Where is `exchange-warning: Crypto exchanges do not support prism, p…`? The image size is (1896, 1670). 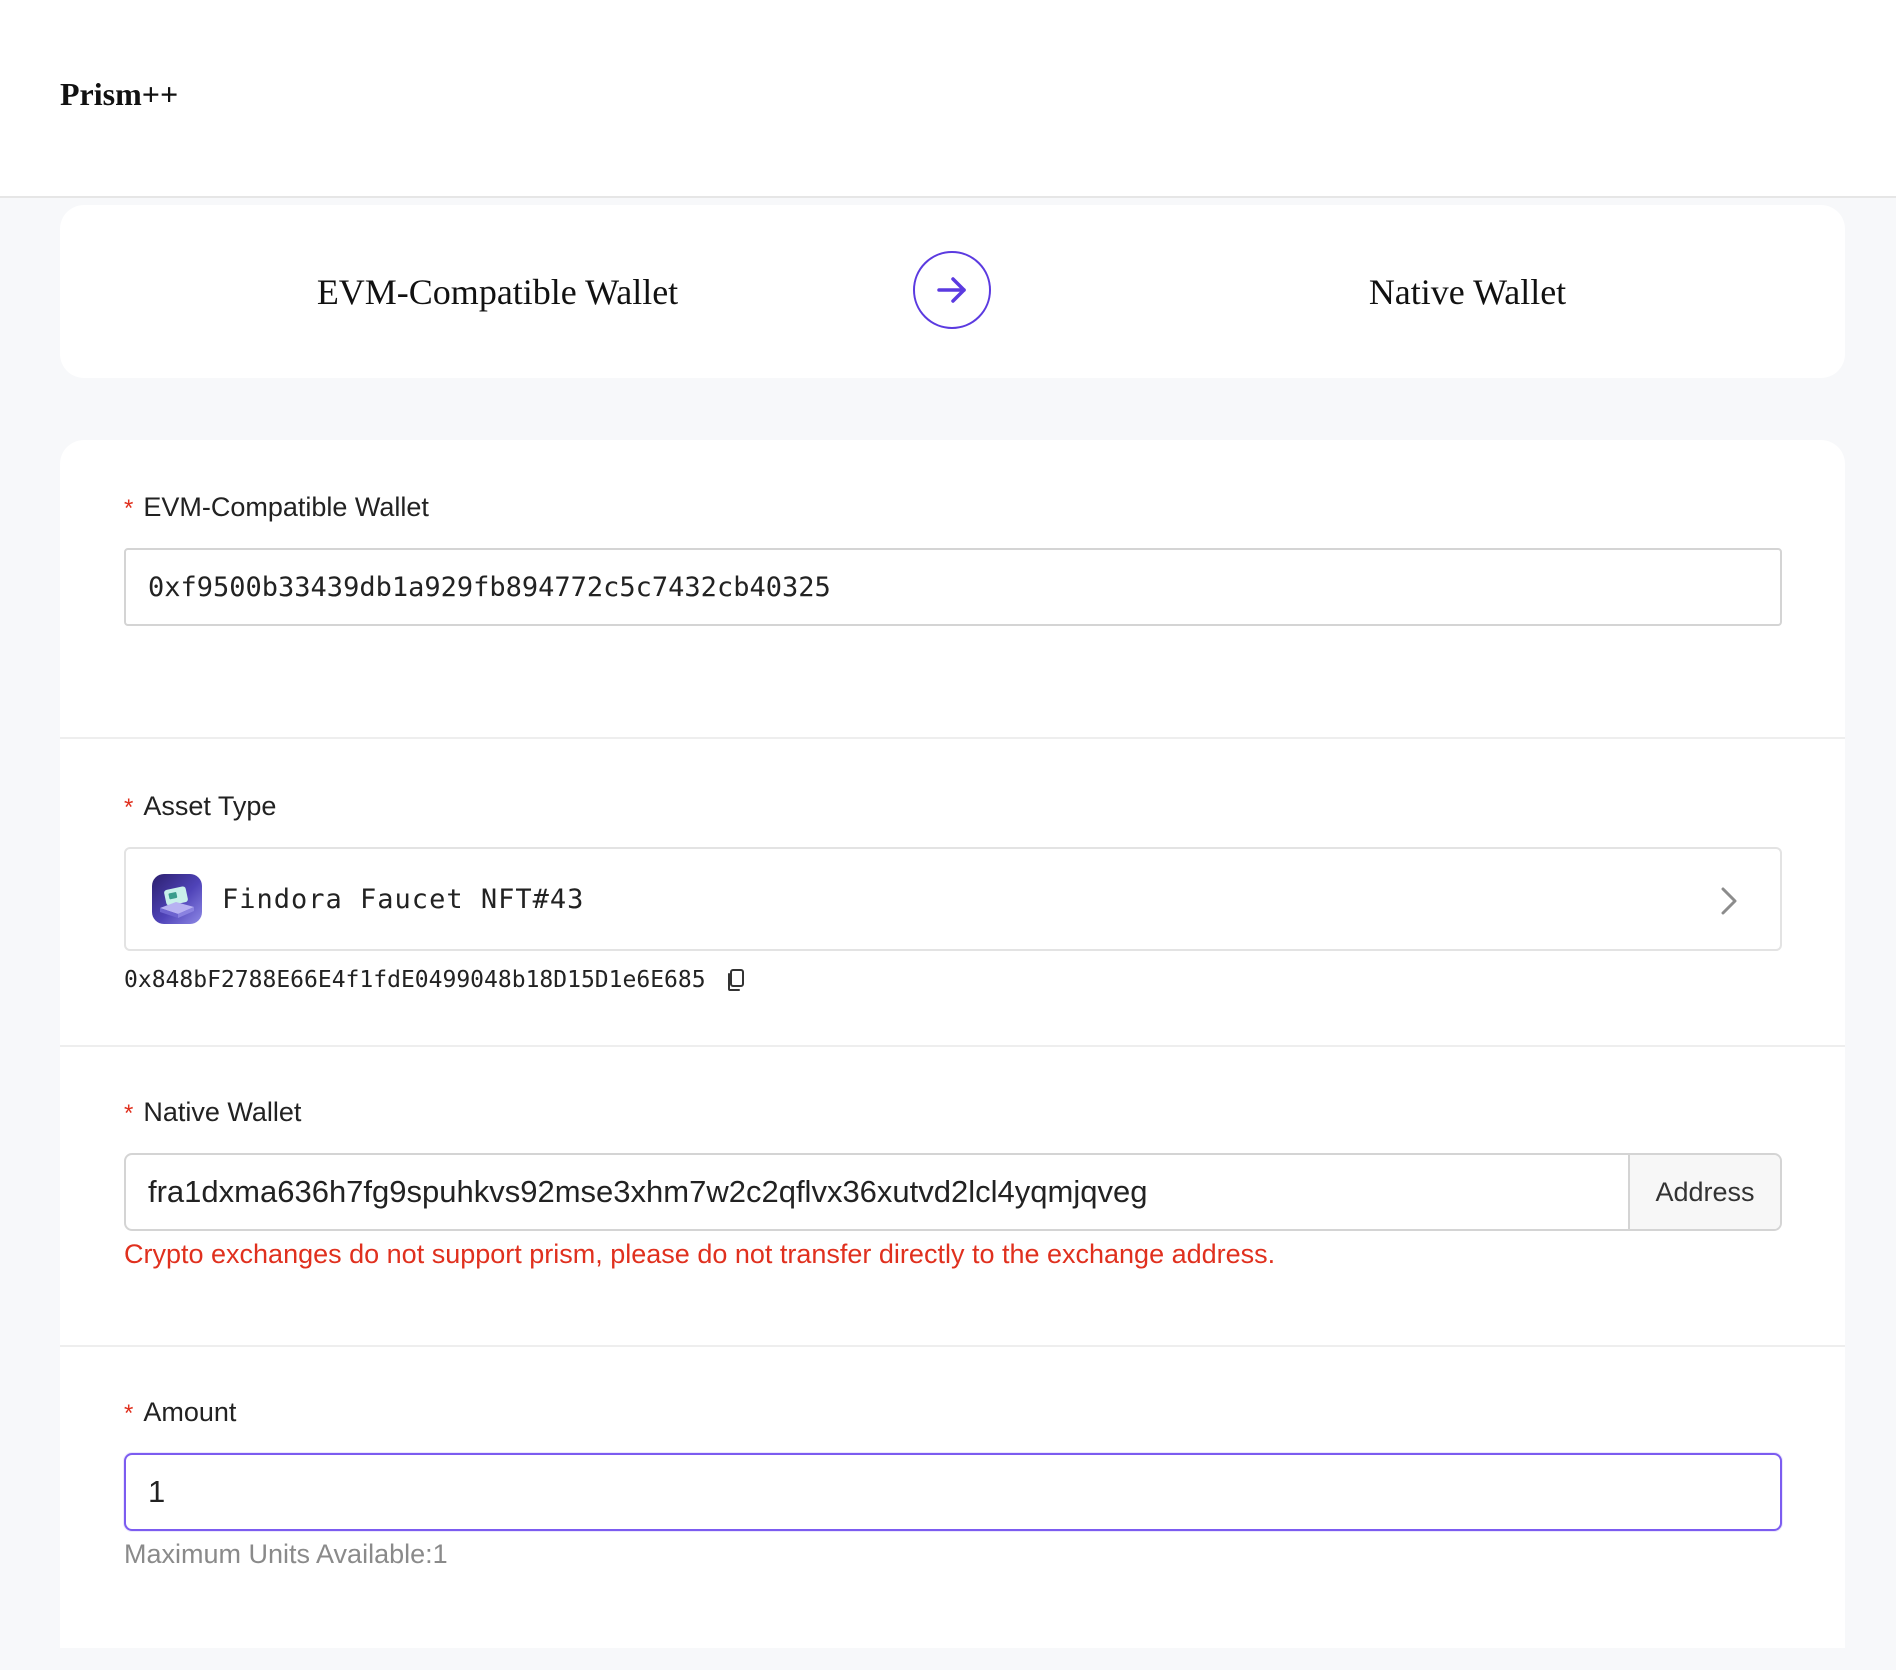
exchange-warning: Crypto exchanges do not support prism, p… is located at coordinates (700, 1254).